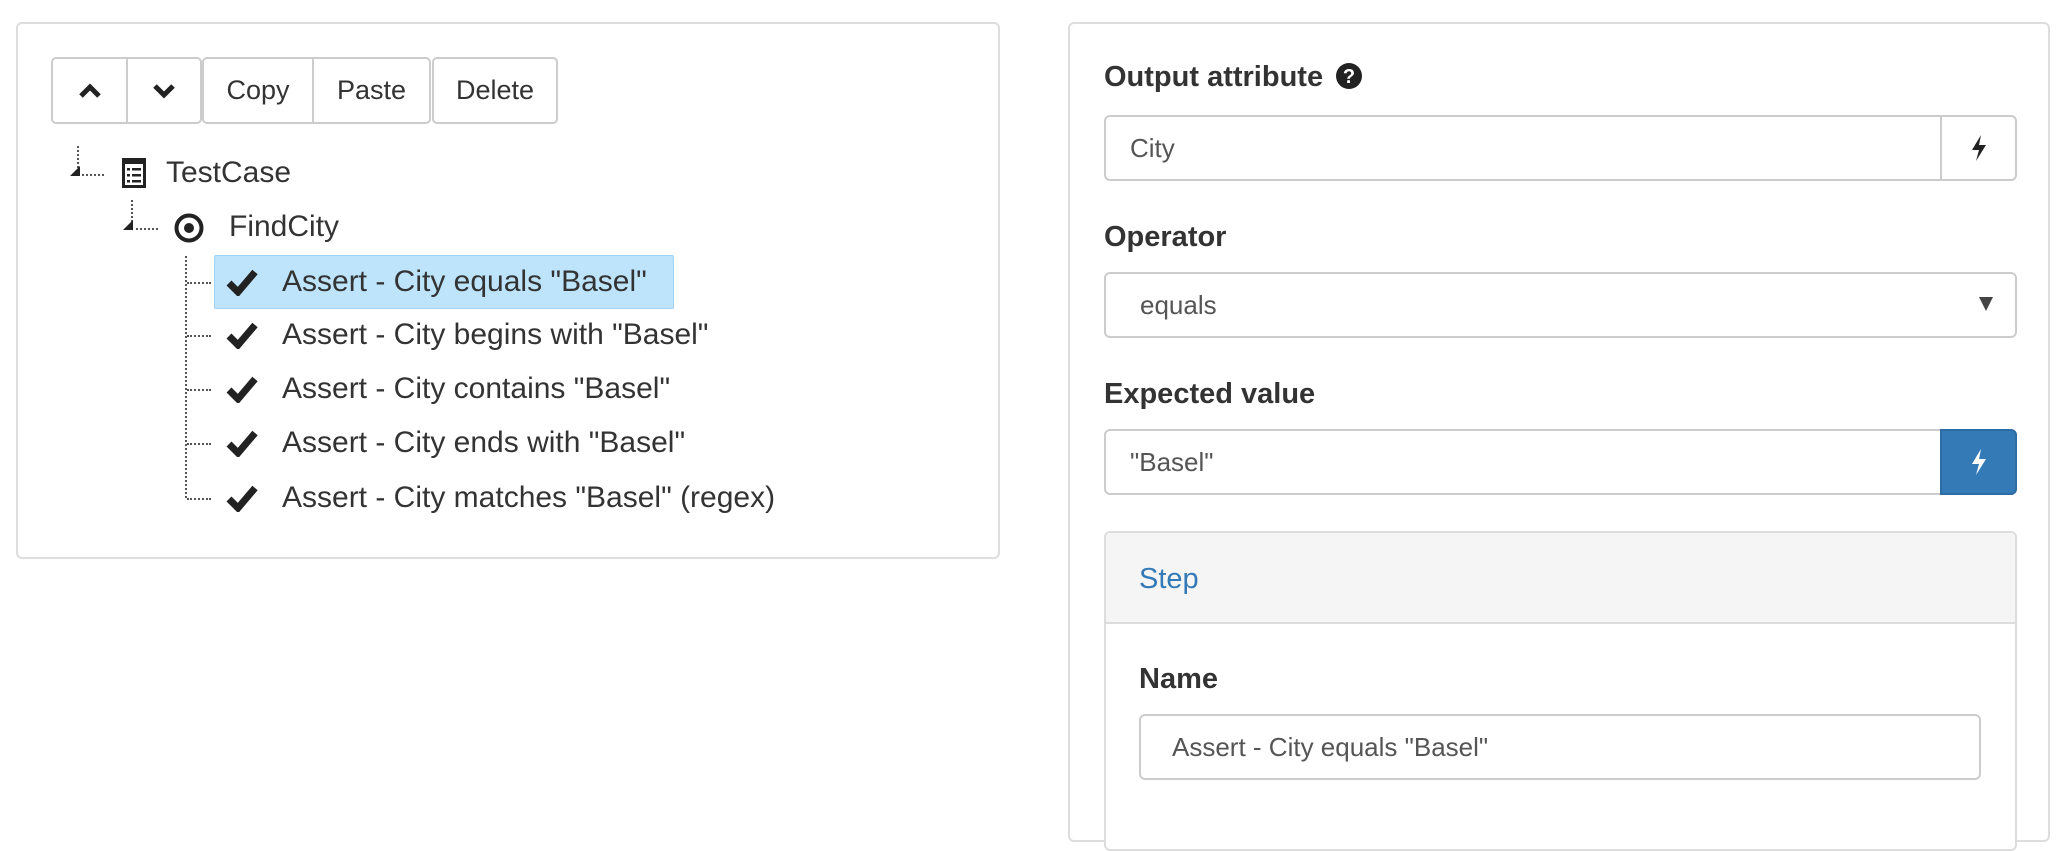  I want to click on output-attribute-expression-button, so click(1978, 148).